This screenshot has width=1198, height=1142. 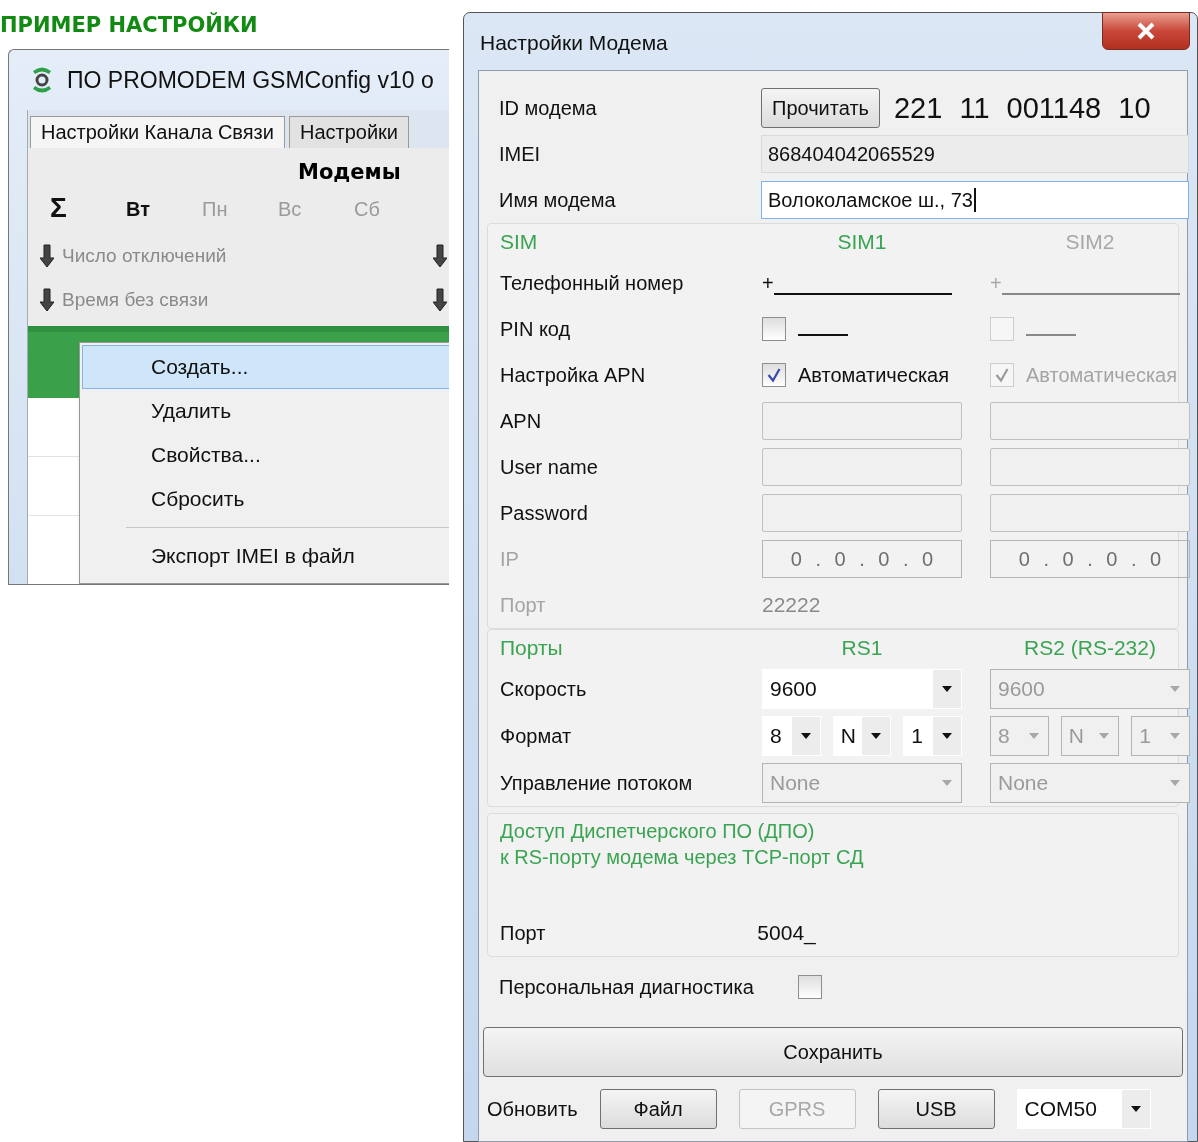 What do you see at coordinates (791, 736) in the screenshot?
I see `dropdown: 8` at bounding box center [791, 736].